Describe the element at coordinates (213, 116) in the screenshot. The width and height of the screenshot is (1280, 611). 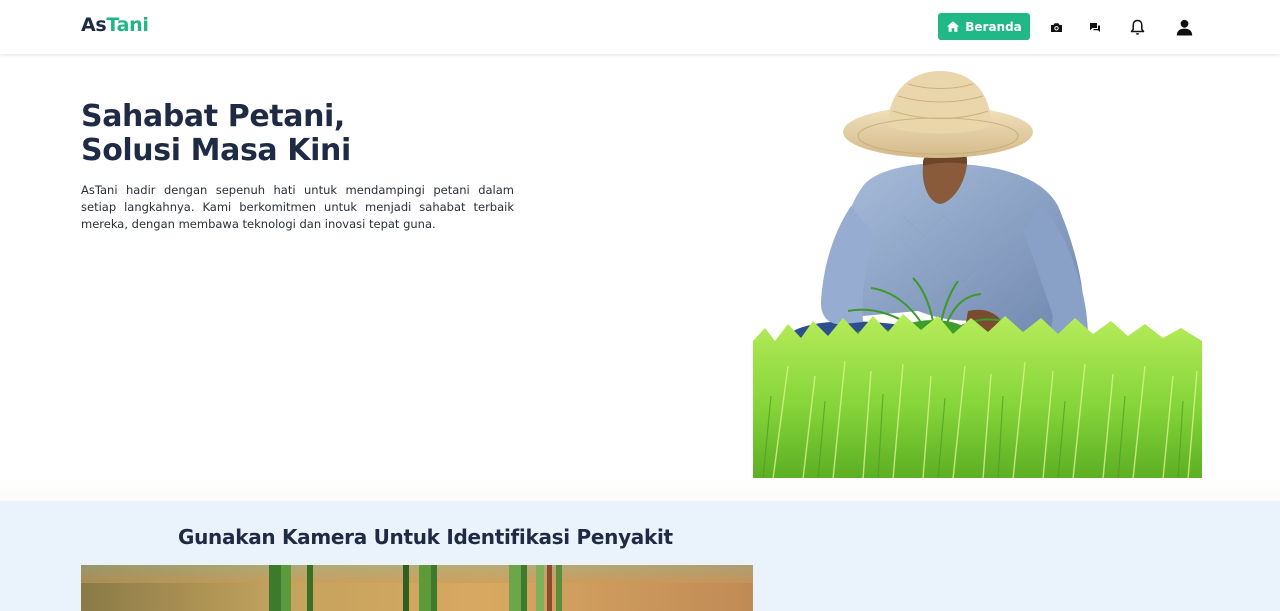
I see `hero-title-line1: Sahabat Petani,` at that location.